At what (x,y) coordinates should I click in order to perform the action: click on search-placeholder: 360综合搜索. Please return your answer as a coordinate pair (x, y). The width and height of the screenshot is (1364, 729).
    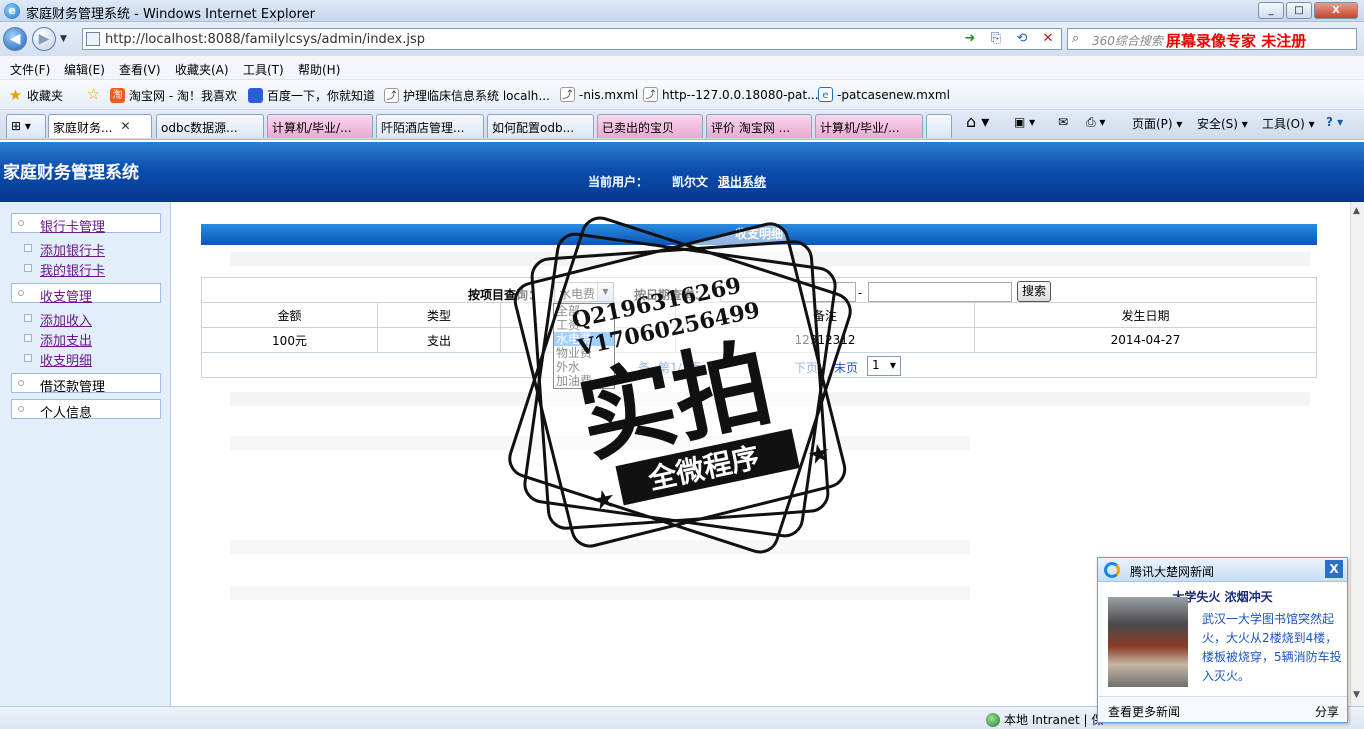
    Looking at the image, I should click on (1127, 41).